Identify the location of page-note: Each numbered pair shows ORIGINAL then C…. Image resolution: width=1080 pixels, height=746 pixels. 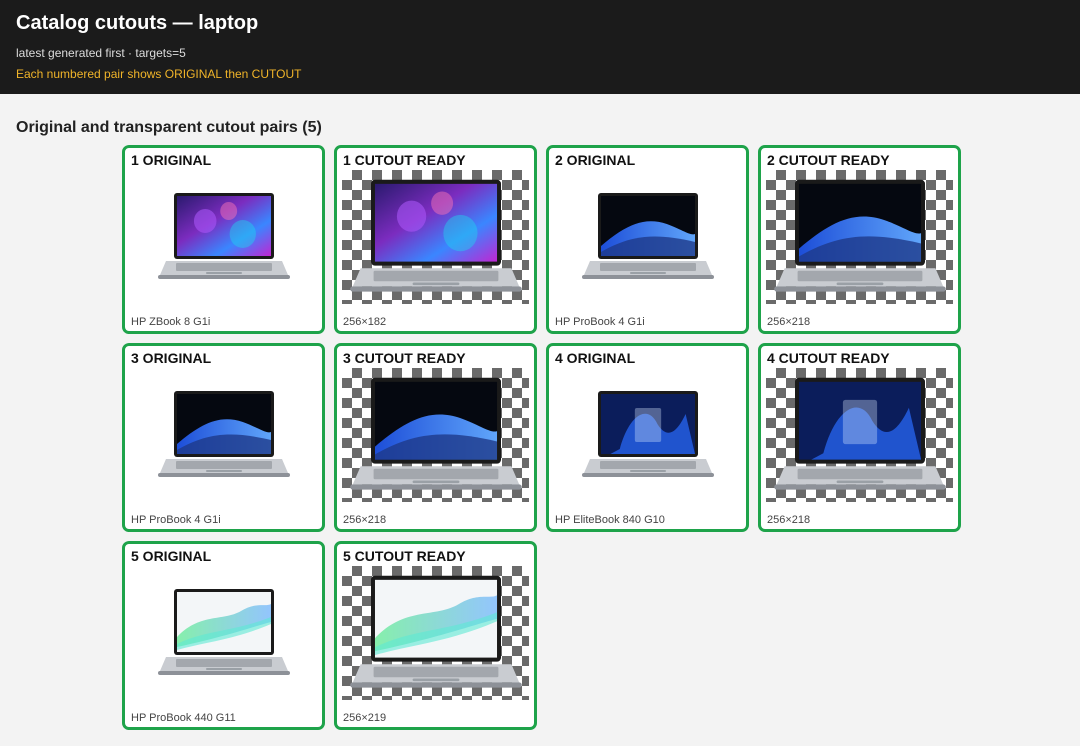
(159, 74).